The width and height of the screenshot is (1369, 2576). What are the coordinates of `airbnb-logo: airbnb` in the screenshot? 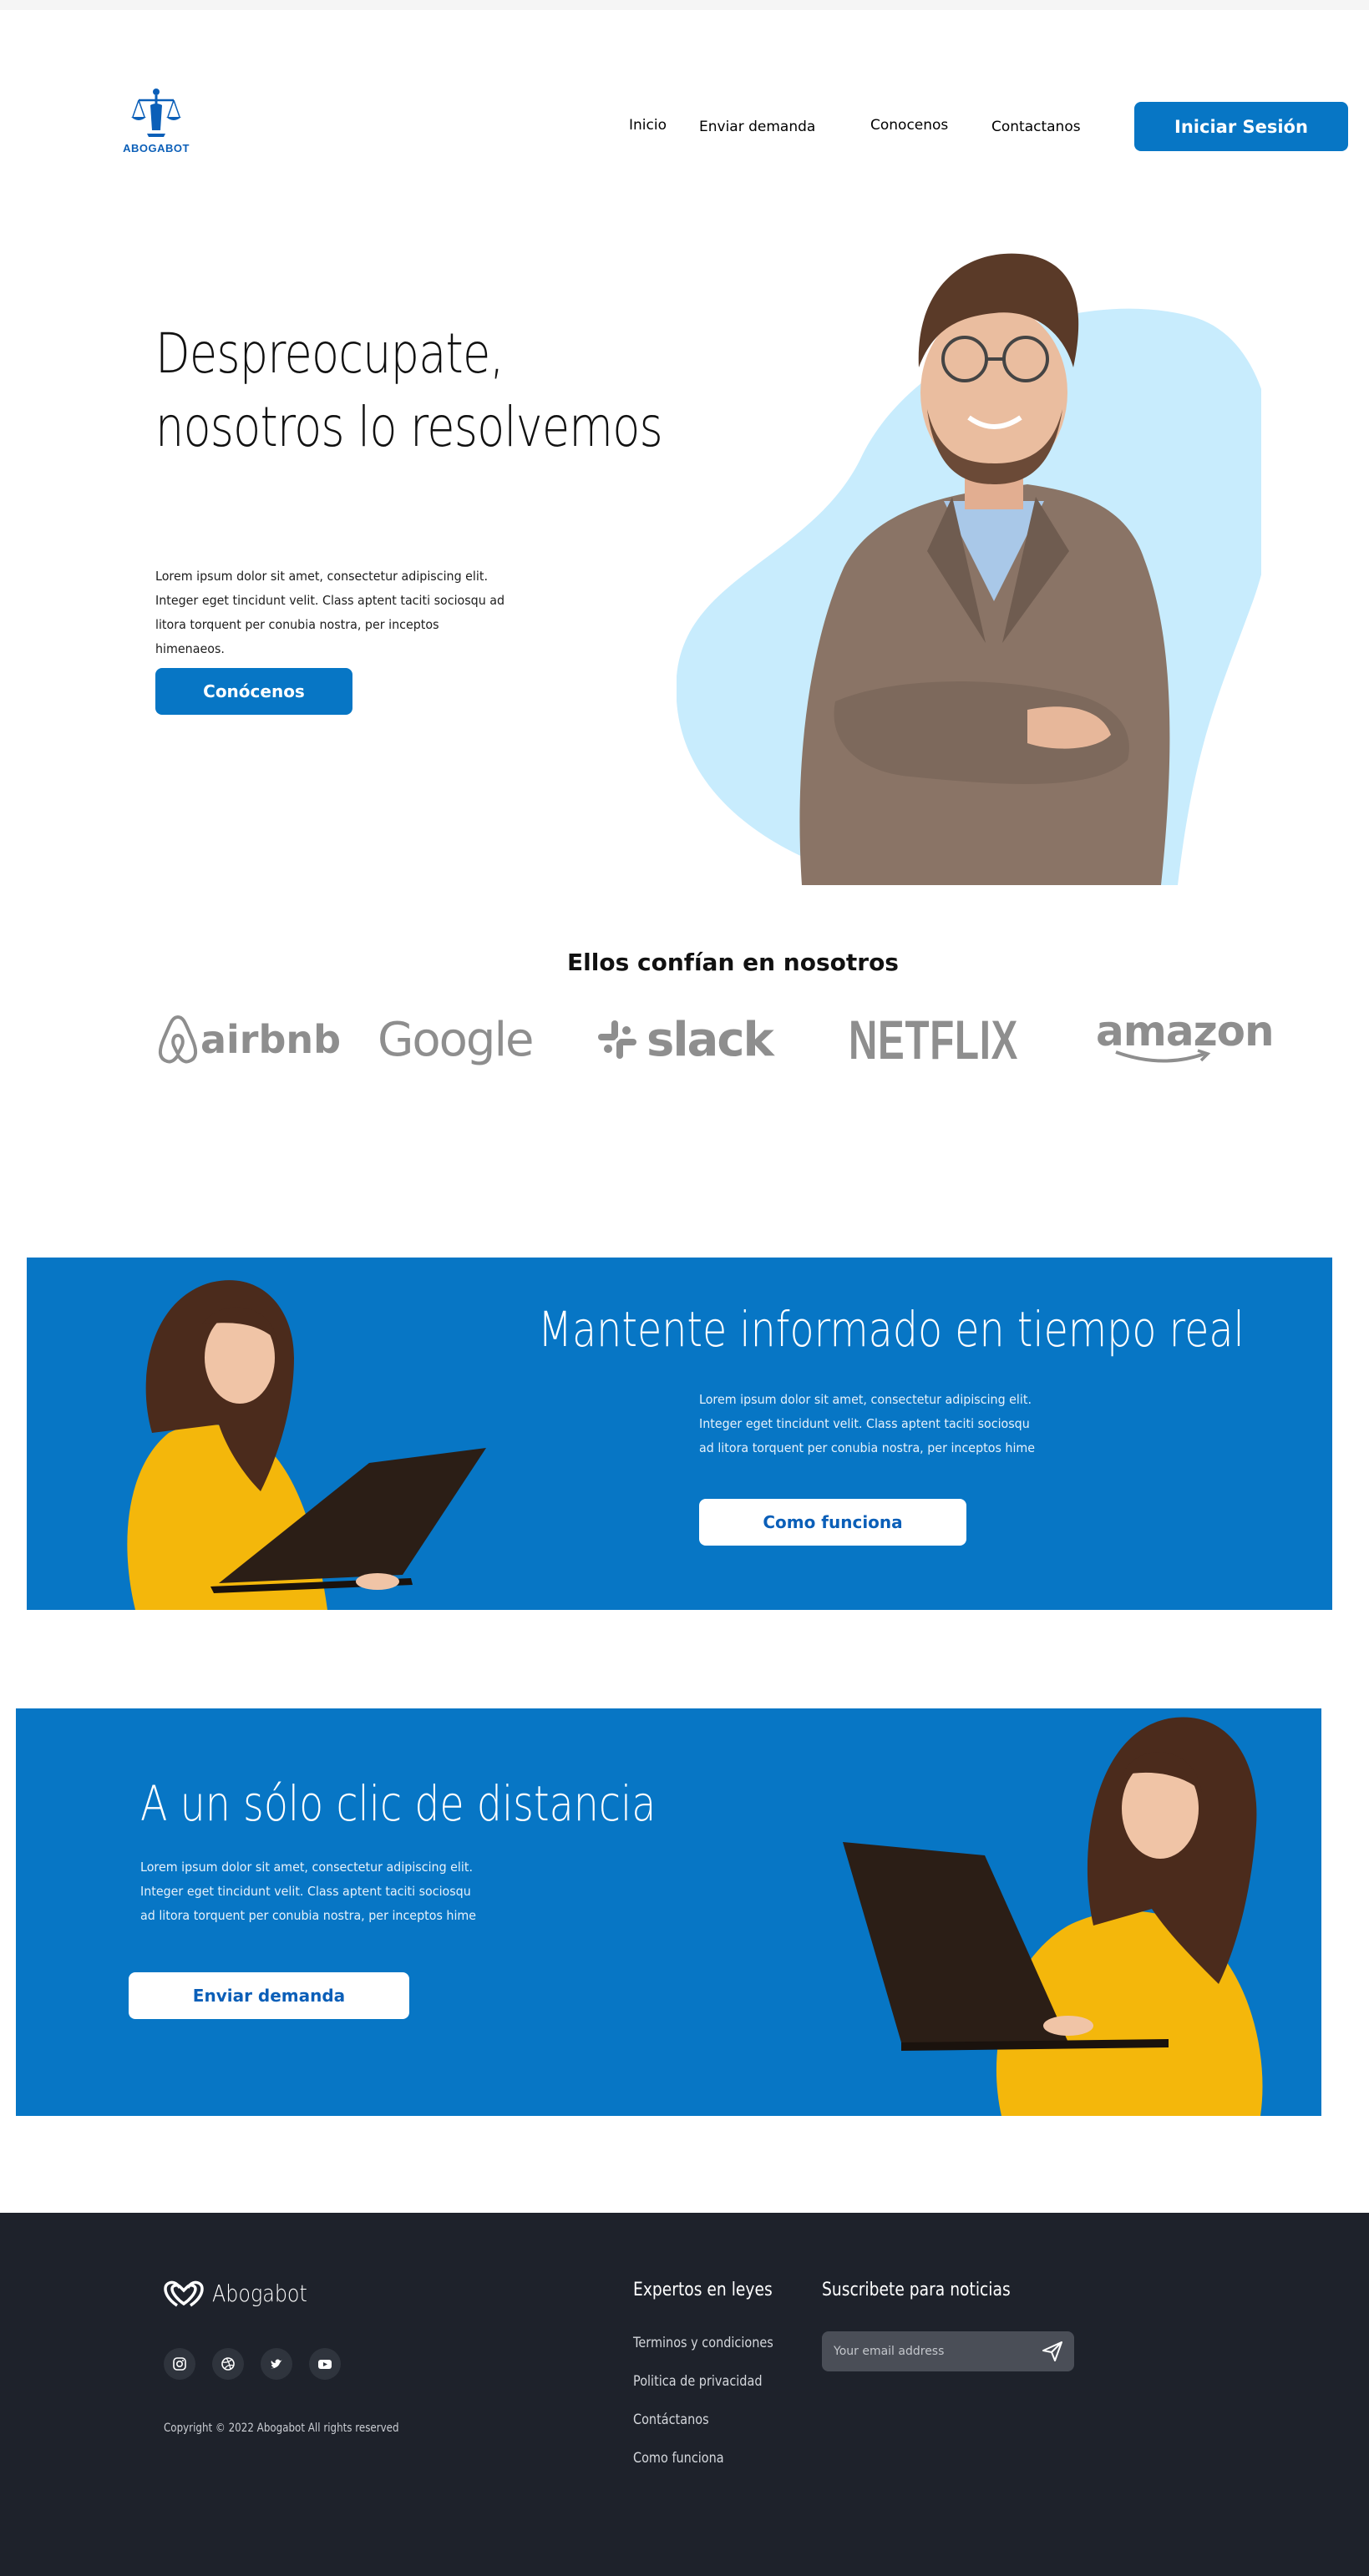 It's located at (248, 1039).